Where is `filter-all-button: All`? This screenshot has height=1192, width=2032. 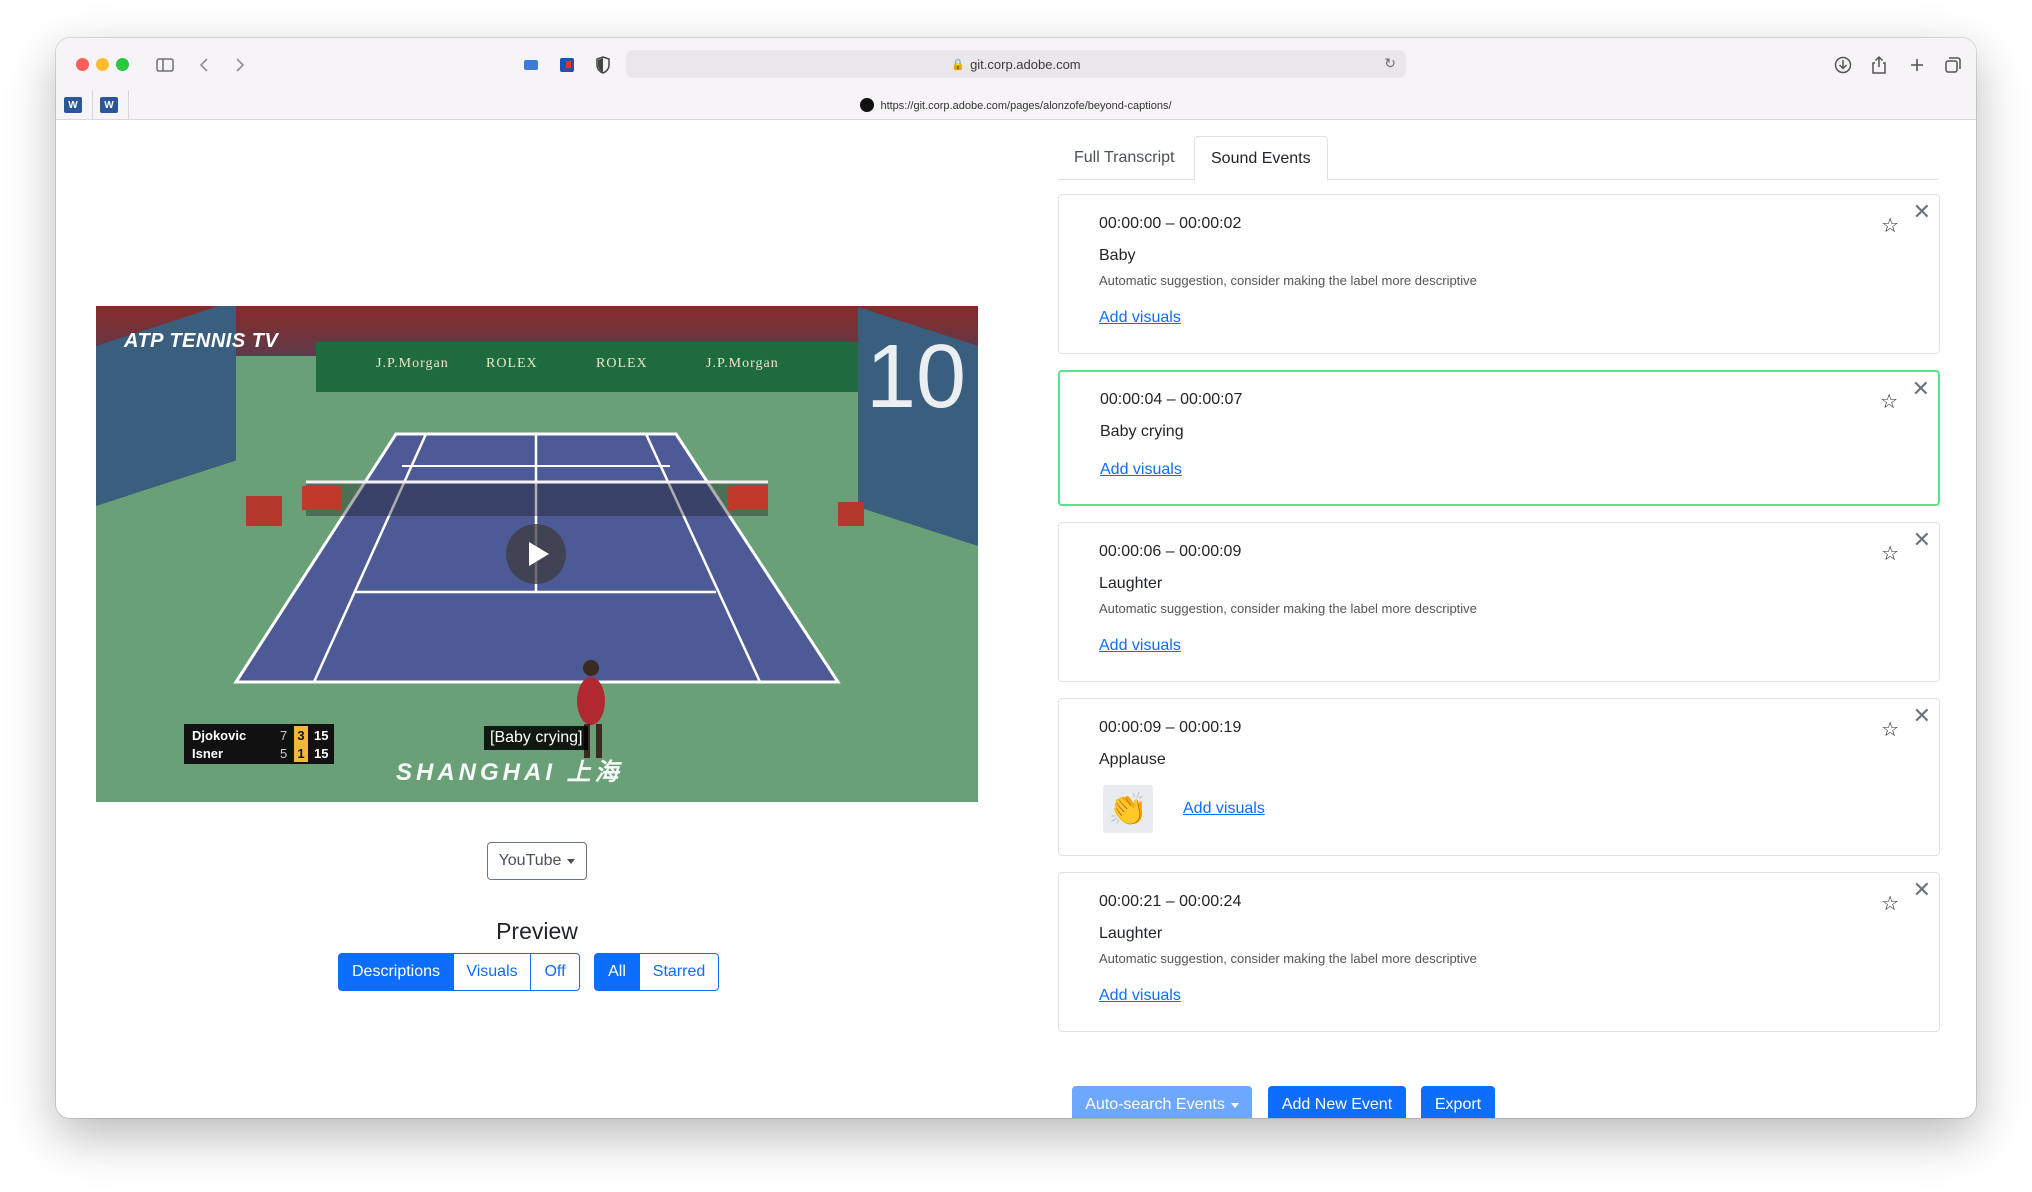 filter-all-button: All is located at coordinates (617, 972).